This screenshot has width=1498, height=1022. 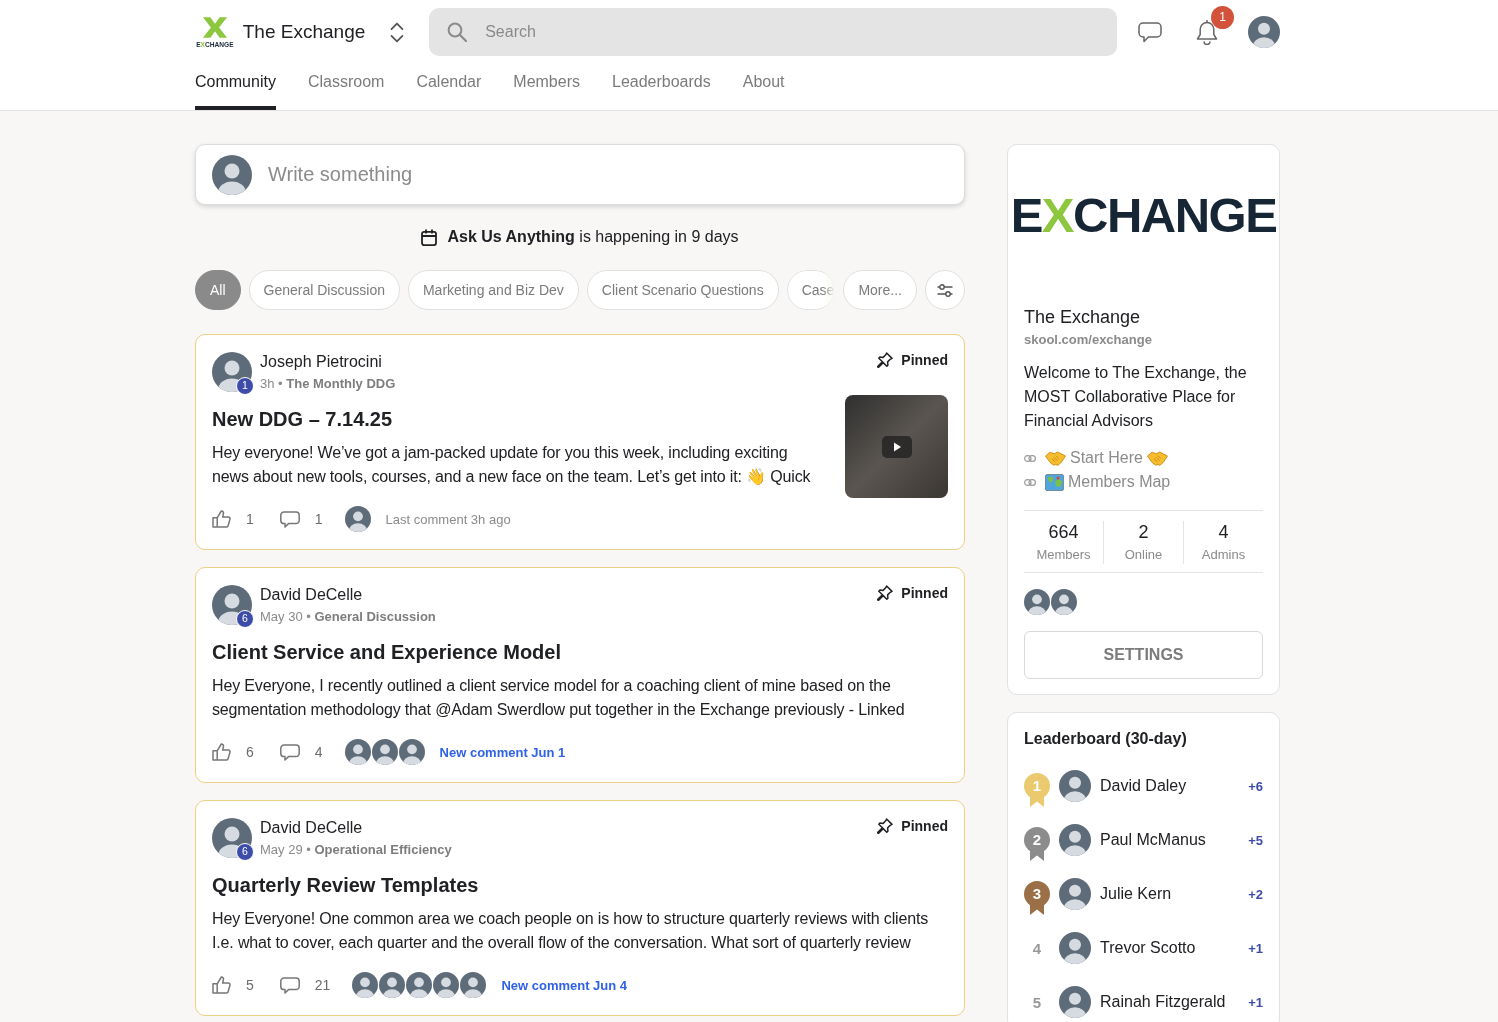 What do you see at coordinates (1088, 340) in the screenshot?
I see `group-url: skool.com/exchange` at bounding box center [1088, 340].